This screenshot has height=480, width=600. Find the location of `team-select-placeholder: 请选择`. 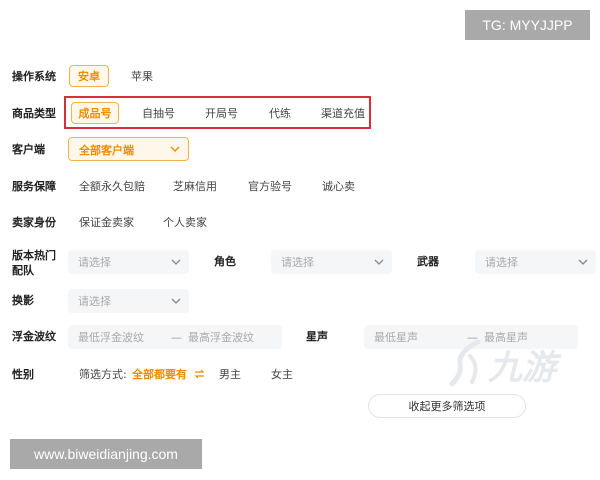

team-select-placeholder: 请选择 is located at coordinates (94, 262).